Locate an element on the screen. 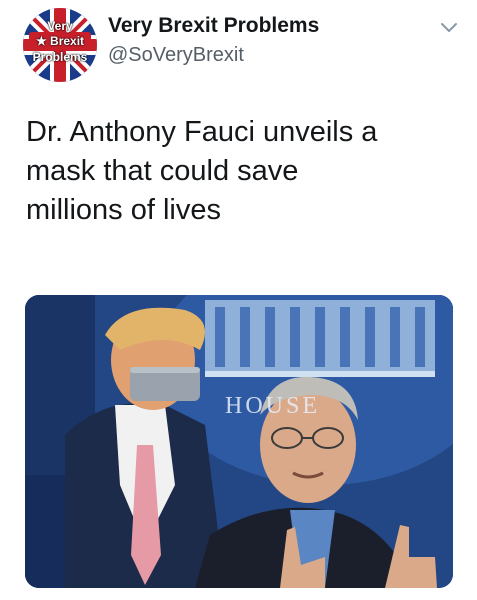 The image size is (477, 600). avatar: Very ★ Brexit Problems is located at coordinates (60, 45).